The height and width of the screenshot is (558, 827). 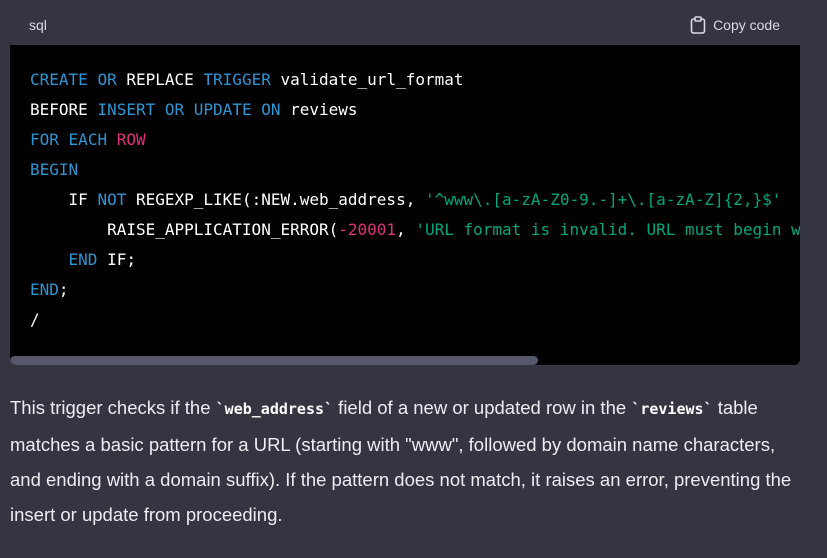 What do you see at coordinates (698, 25) in the screenshot?
I see `clipboard-icon` at bounding box center [698, 25].